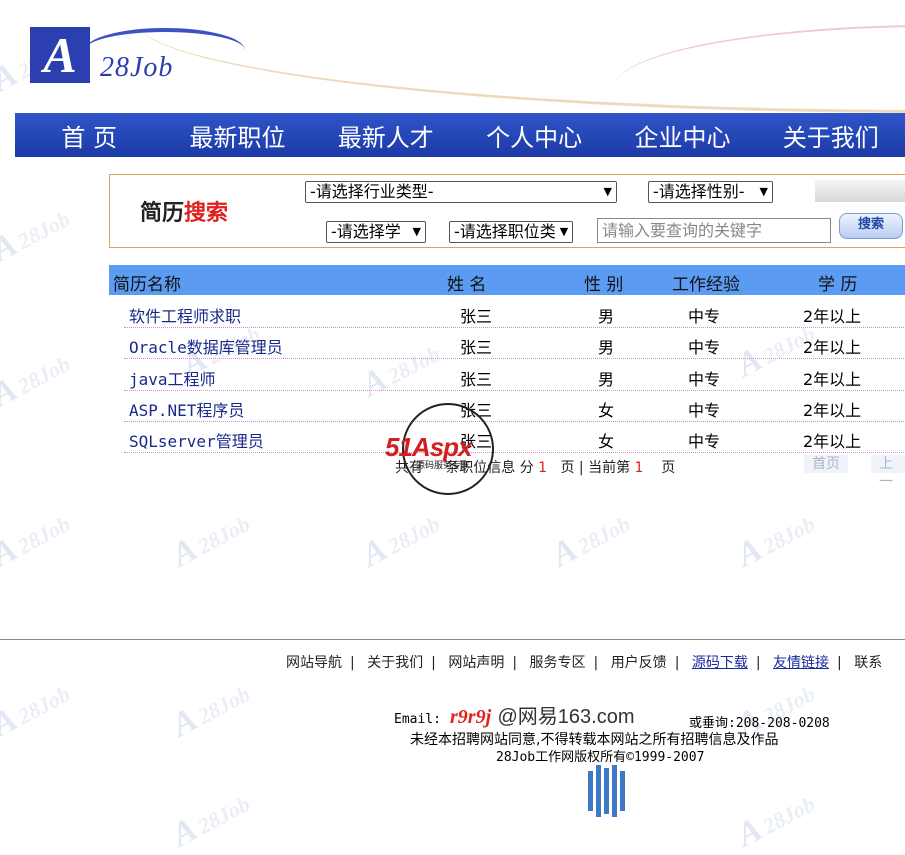  Describe the element at coordinates (461, 192) in the screenshot. I see `industry-select: -请选择行业类型- ▼` at that location.